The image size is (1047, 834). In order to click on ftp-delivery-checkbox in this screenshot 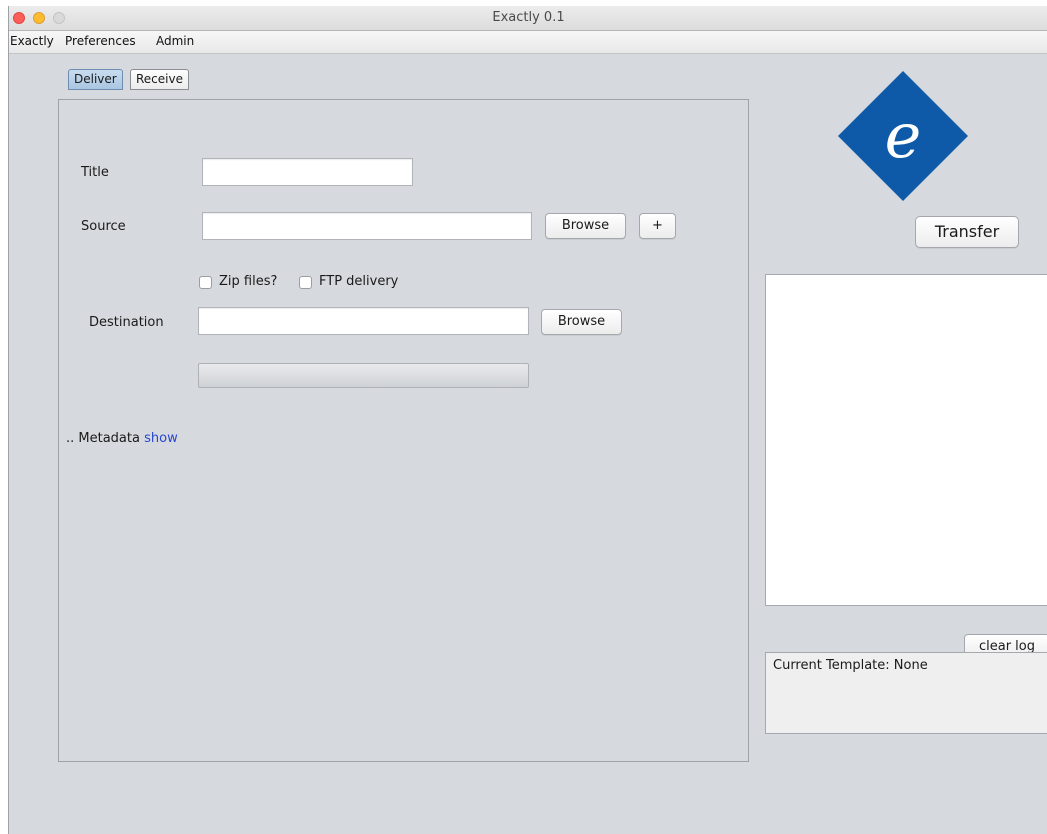, I will do `click(305, 282)`.